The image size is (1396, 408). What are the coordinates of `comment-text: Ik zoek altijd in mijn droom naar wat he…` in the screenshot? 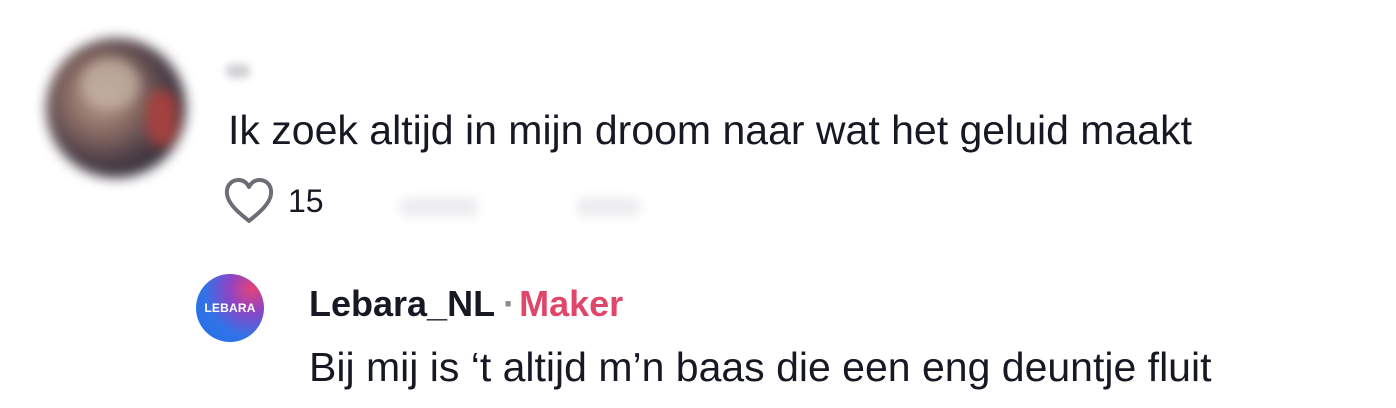 It's located at (710, 130).